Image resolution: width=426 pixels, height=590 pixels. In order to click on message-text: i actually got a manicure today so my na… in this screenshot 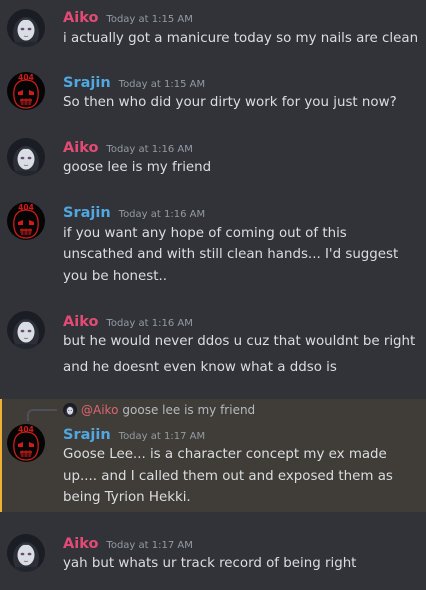, I will do `click(241, 38)`.